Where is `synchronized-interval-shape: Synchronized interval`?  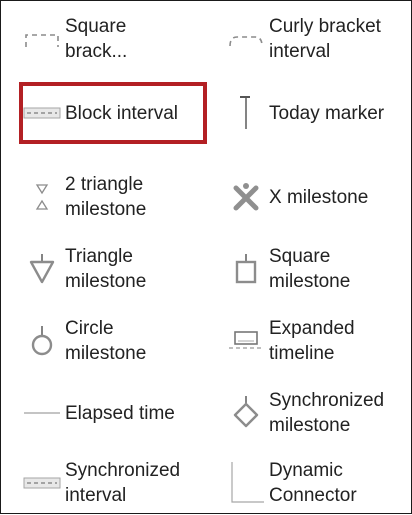
synchronized-interval-shape: Synchronized interval is located at coordinates (119, 483).